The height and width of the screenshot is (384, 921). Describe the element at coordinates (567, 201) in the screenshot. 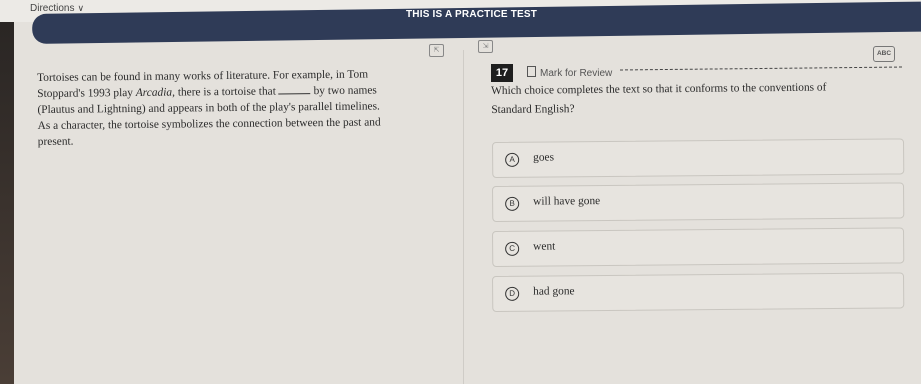

I see `choice-text: will have gone` at that location.